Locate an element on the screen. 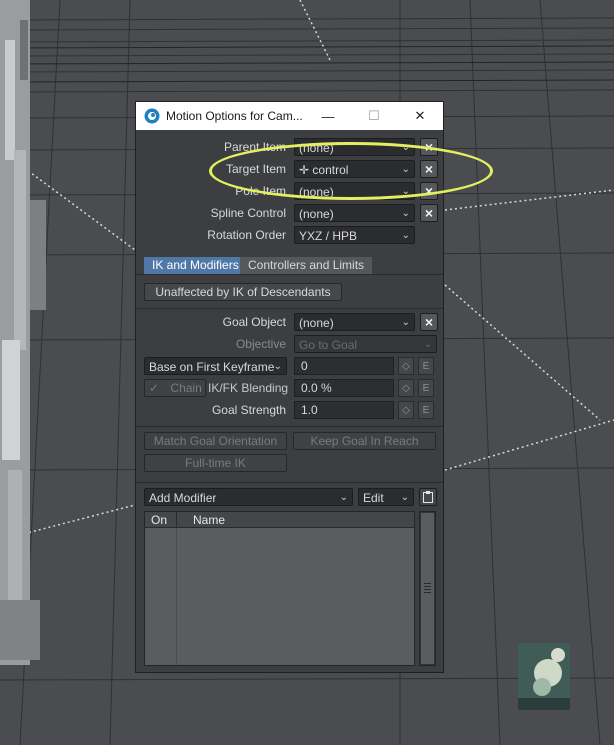  tab-ik-and-modifiers: IK and Modifiers is located at coordinates (195, 265).